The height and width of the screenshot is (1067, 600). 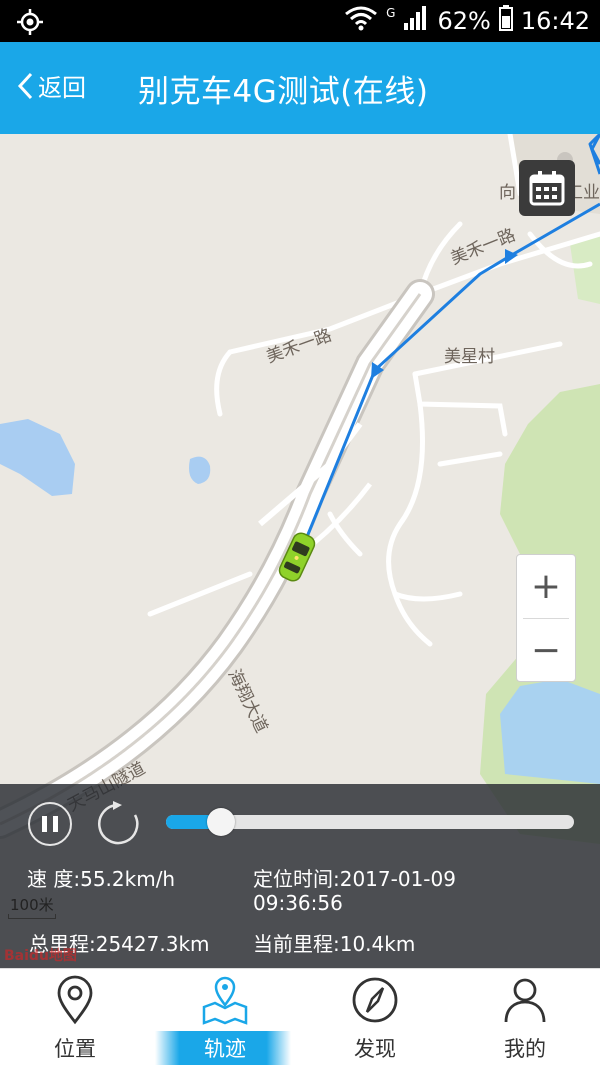 I want to click on location-pin-icon, so click(x=75, y=1000).